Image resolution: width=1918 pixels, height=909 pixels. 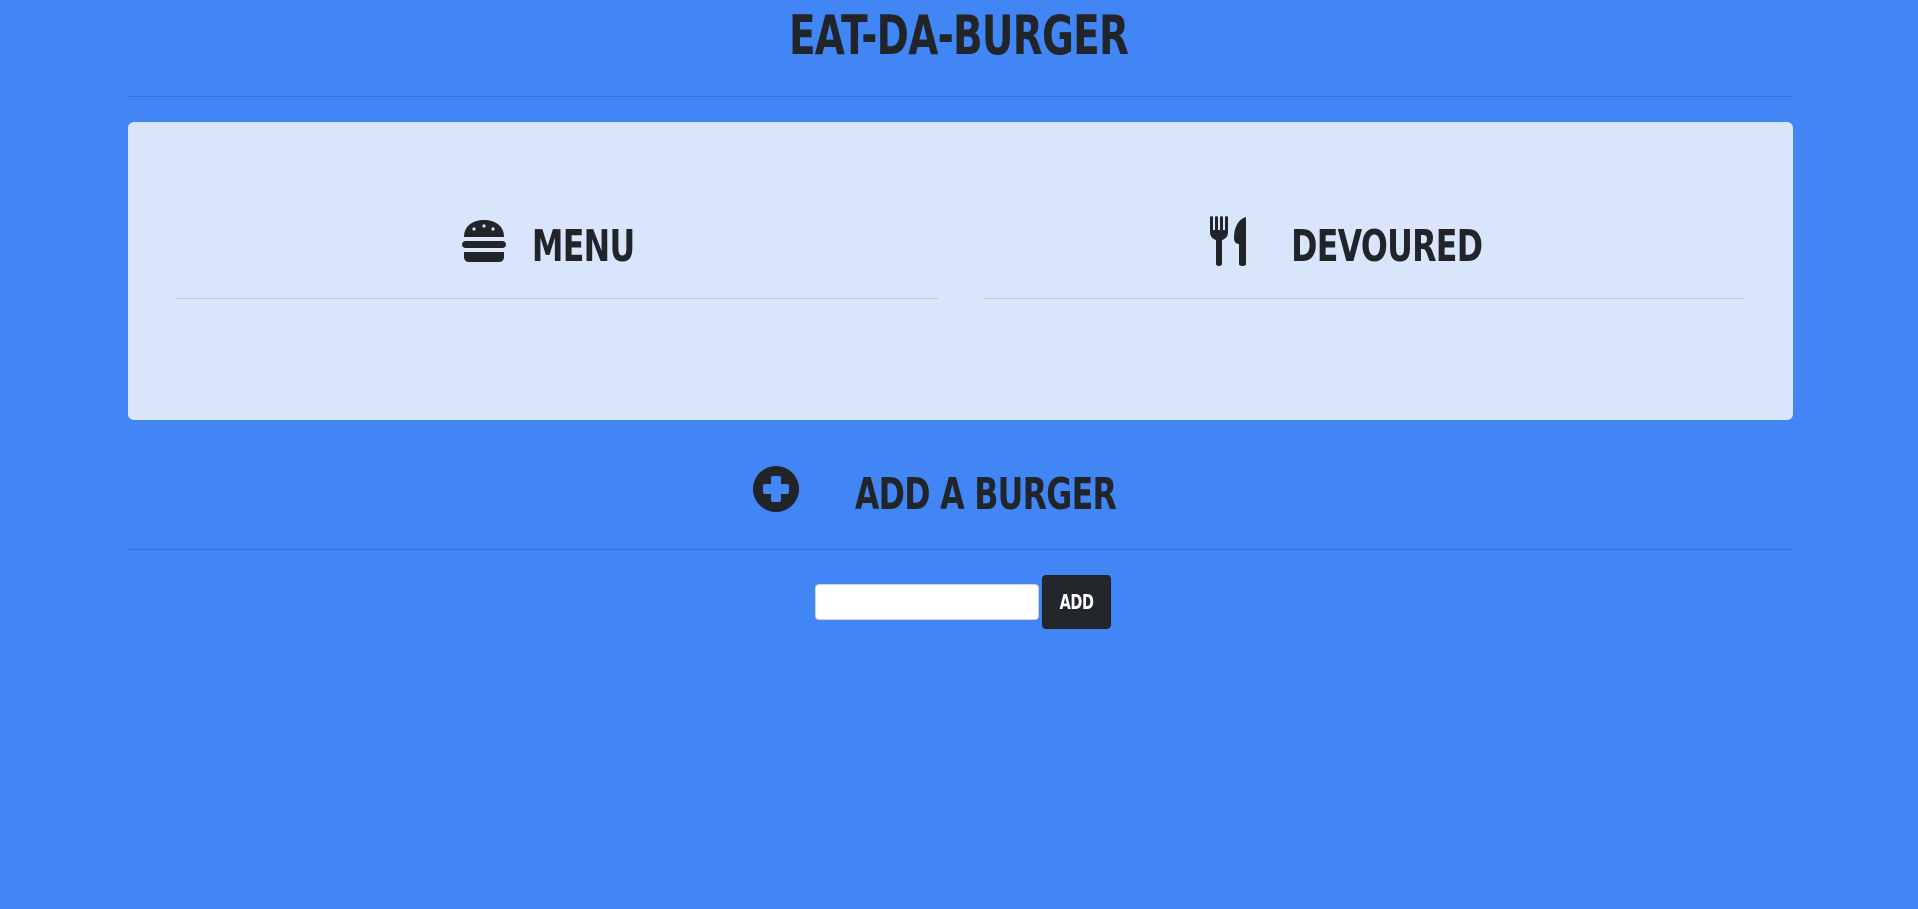 I want to click on devoured-column: DEVOURED, so click(x=1364, y=271).